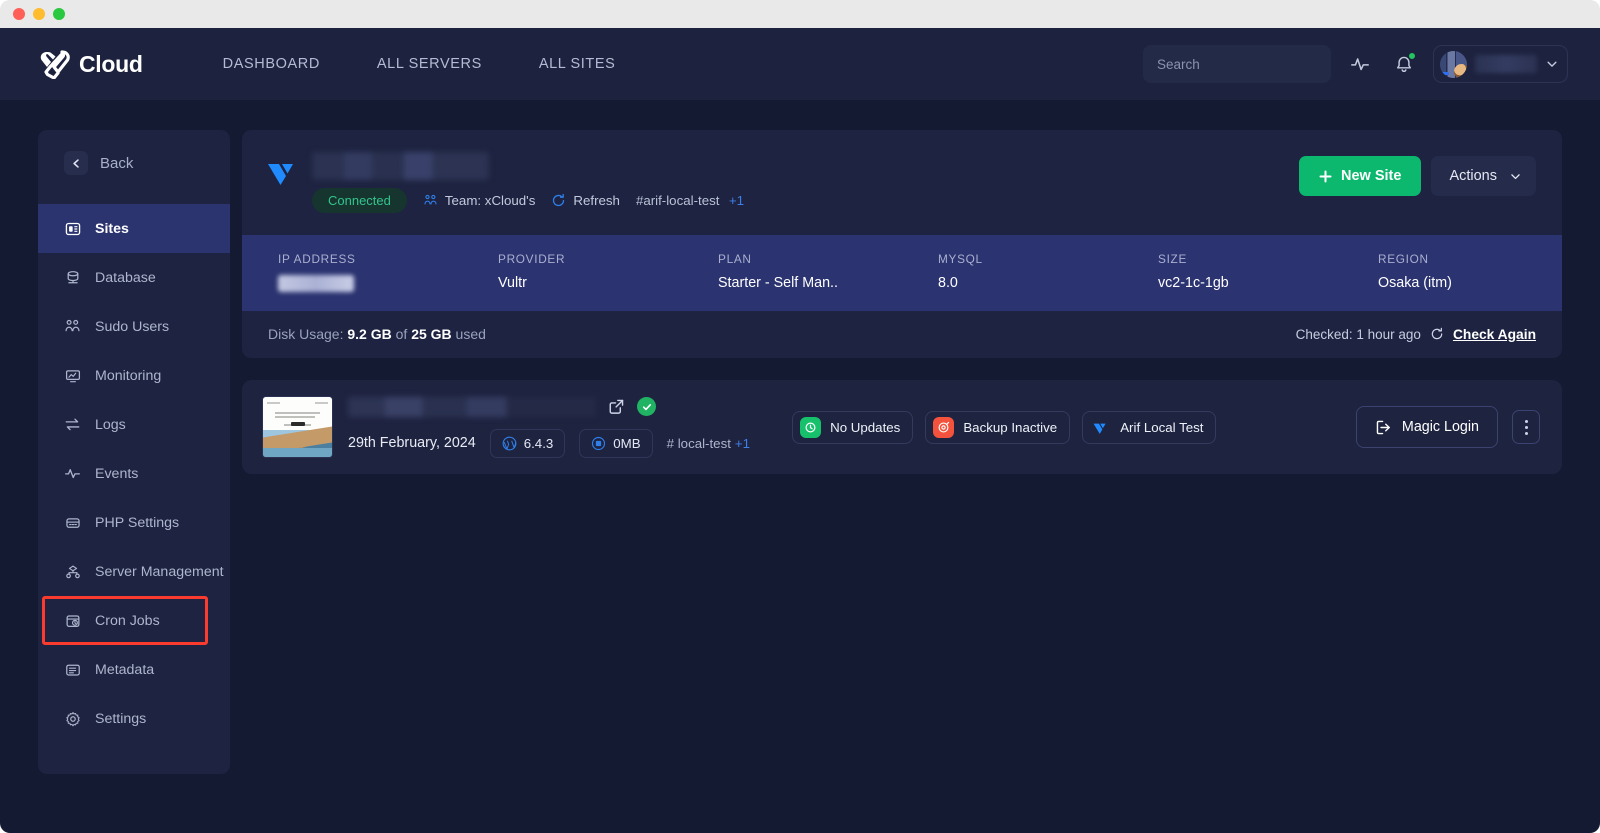 This screenshot has height=833, width=1600. I want to click on info-label: REGION, so click(1403, 259).